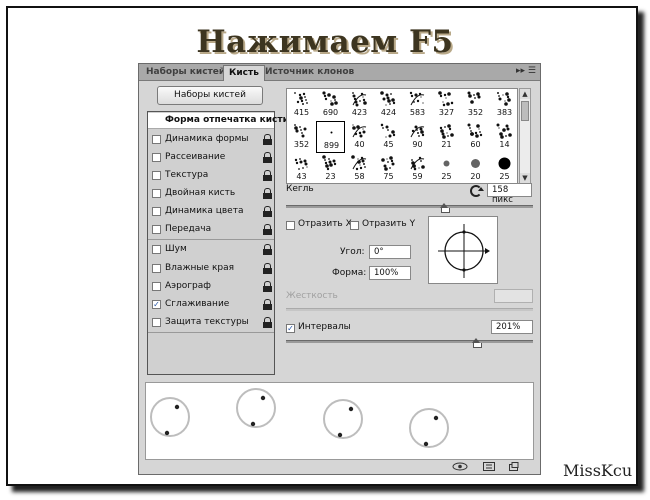  I want to click on hardness-slider-track, so click(409, 309).